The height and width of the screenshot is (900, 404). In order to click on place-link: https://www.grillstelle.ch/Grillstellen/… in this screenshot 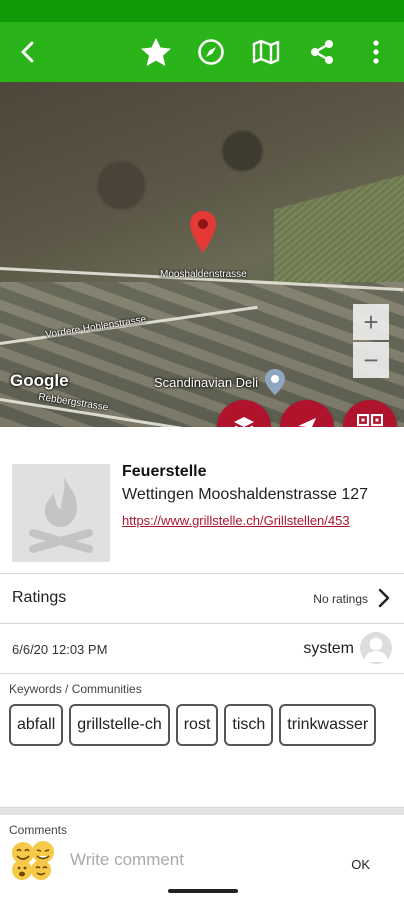, I will do `click(236, 520)`.